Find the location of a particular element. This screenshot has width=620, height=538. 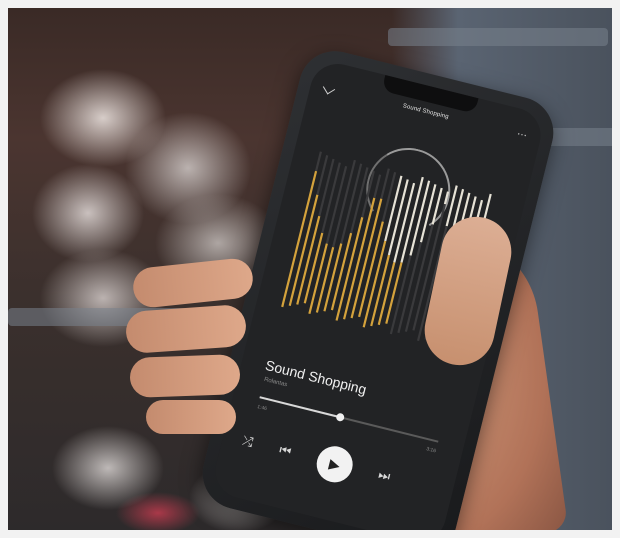

shuffle-icon: ⤮ is located at coordinates (248, 442).